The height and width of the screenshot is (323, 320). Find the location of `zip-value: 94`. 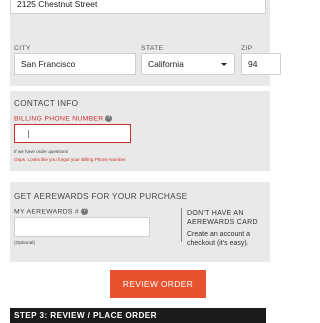

zip-value: 94 is located at coordinates (253, 64).